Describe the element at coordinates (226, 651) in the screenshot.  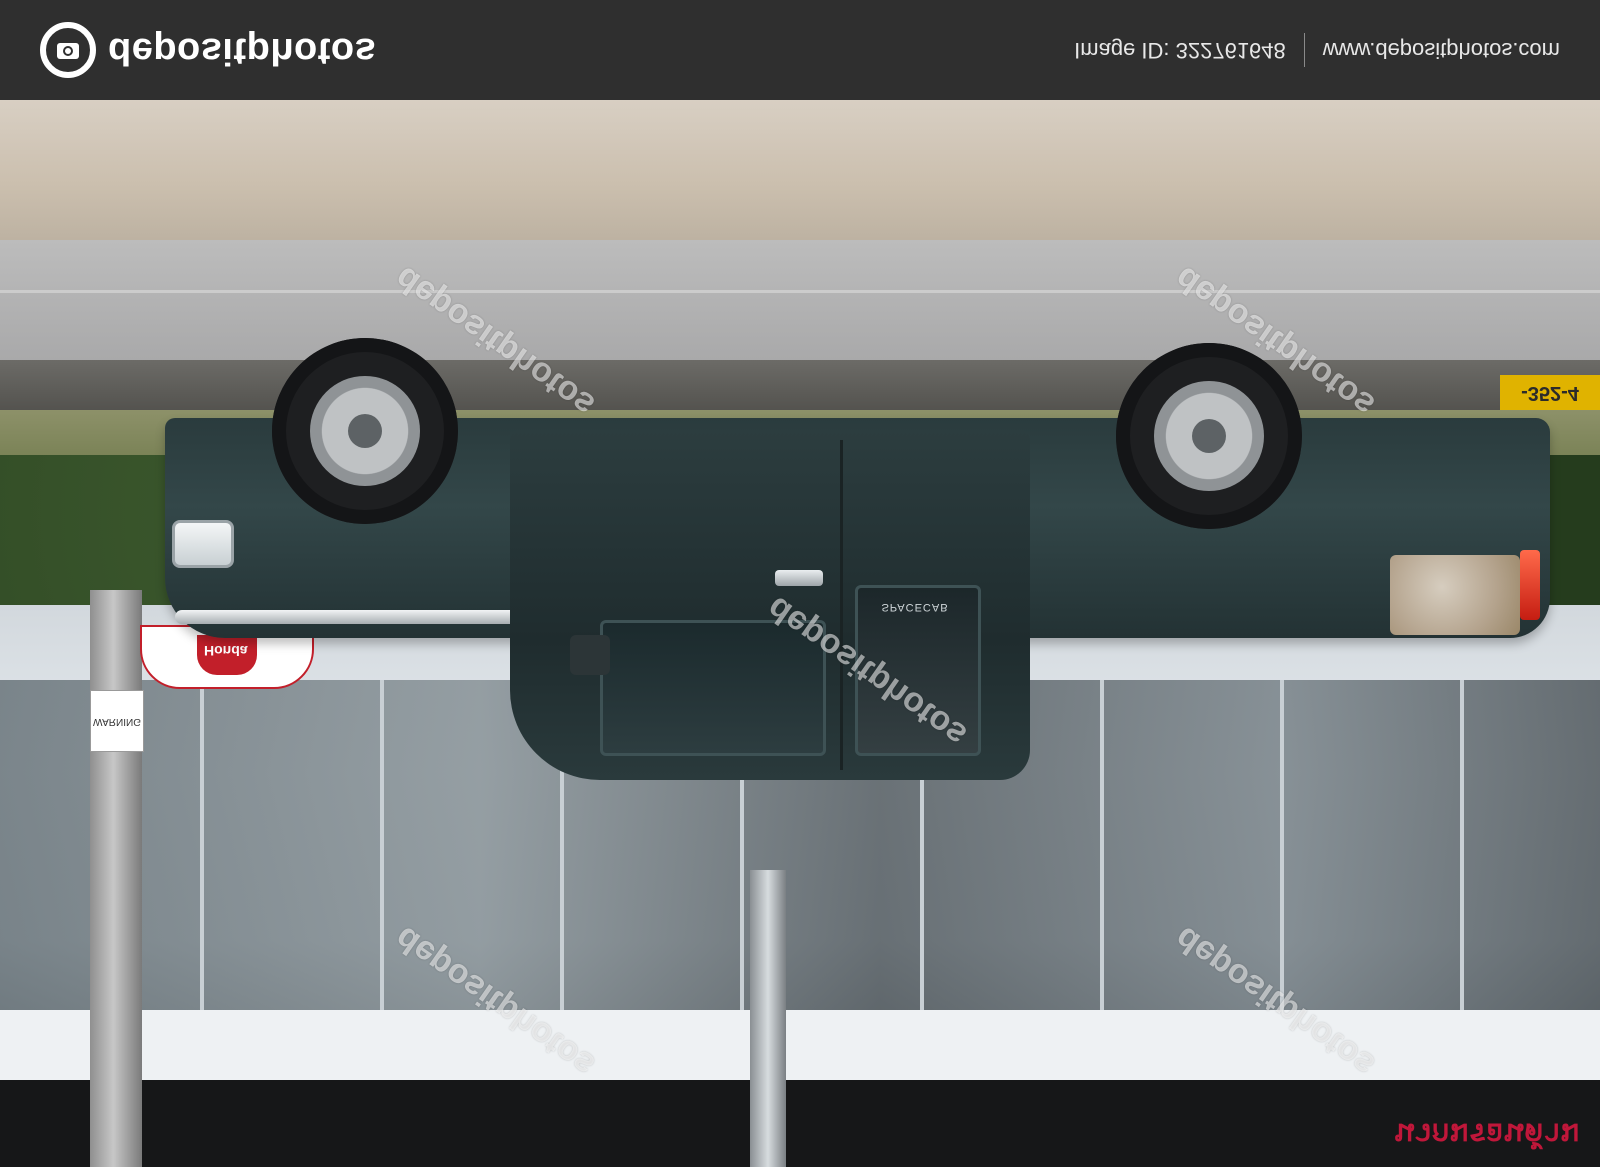
I see `dealer-sign-text: Honda` at that location.